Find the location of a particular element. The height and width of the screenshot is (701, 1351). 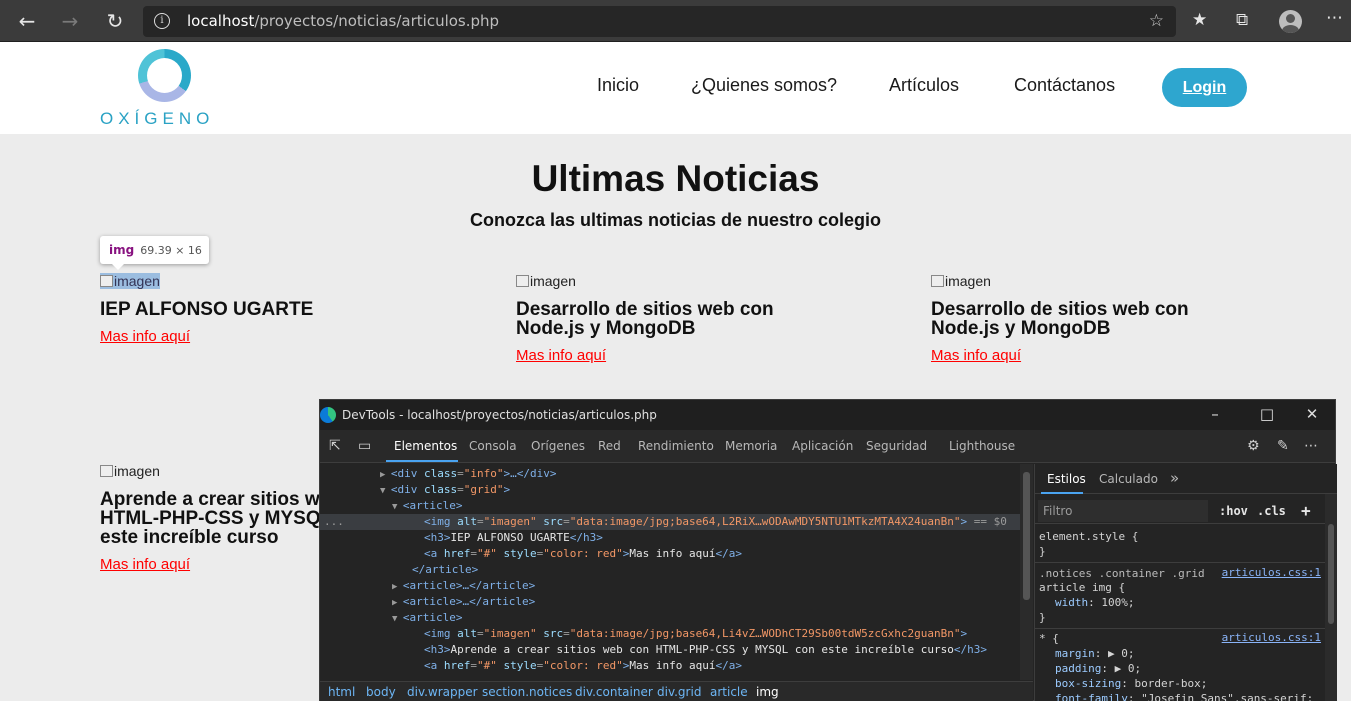

inspect-element-icon: ⇱ is located at coordinates (335, 446).